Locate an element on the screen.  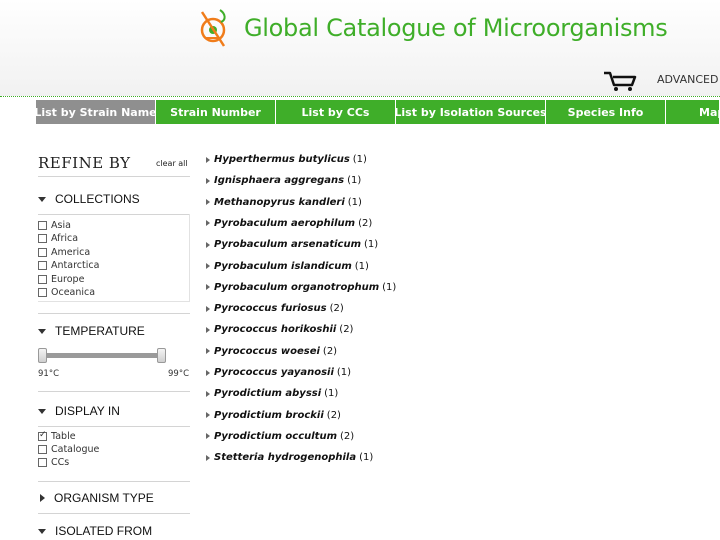
species-list-item: Stetteria hydrogenophila (1) is located at coordinates (289, 457).